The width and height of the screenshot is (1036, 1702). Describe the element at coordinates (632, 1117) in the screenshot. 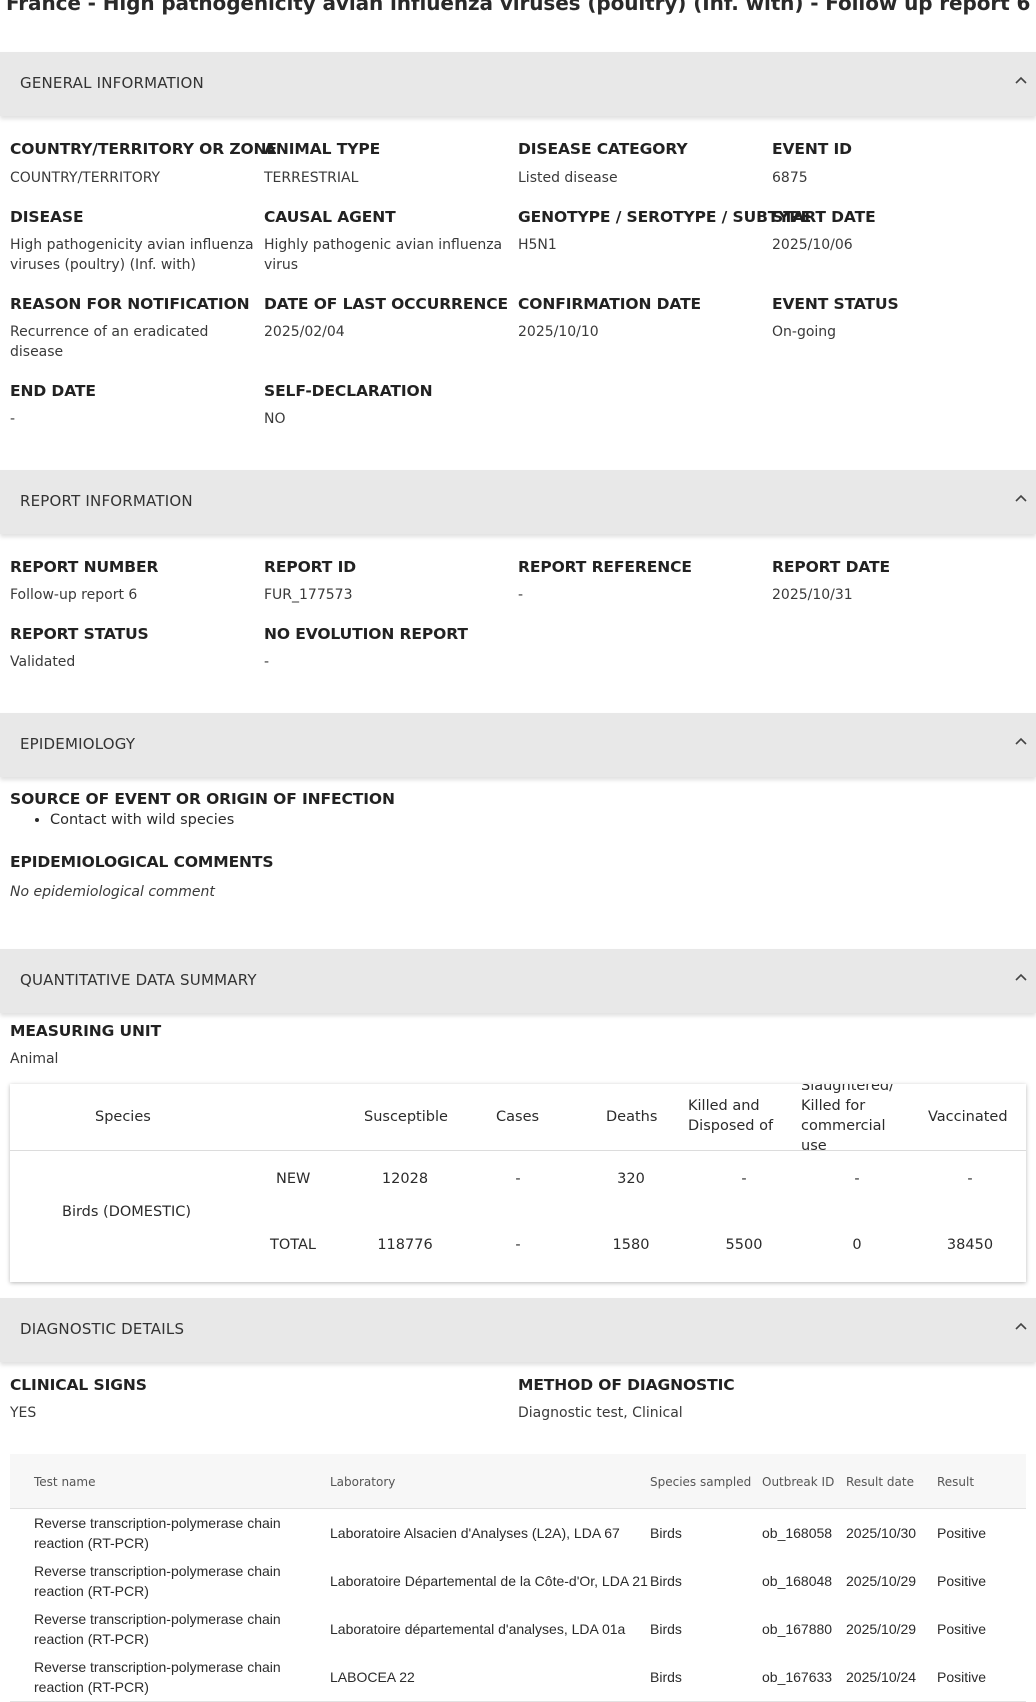

I see `column-header-deaths: Deaths` at that location.